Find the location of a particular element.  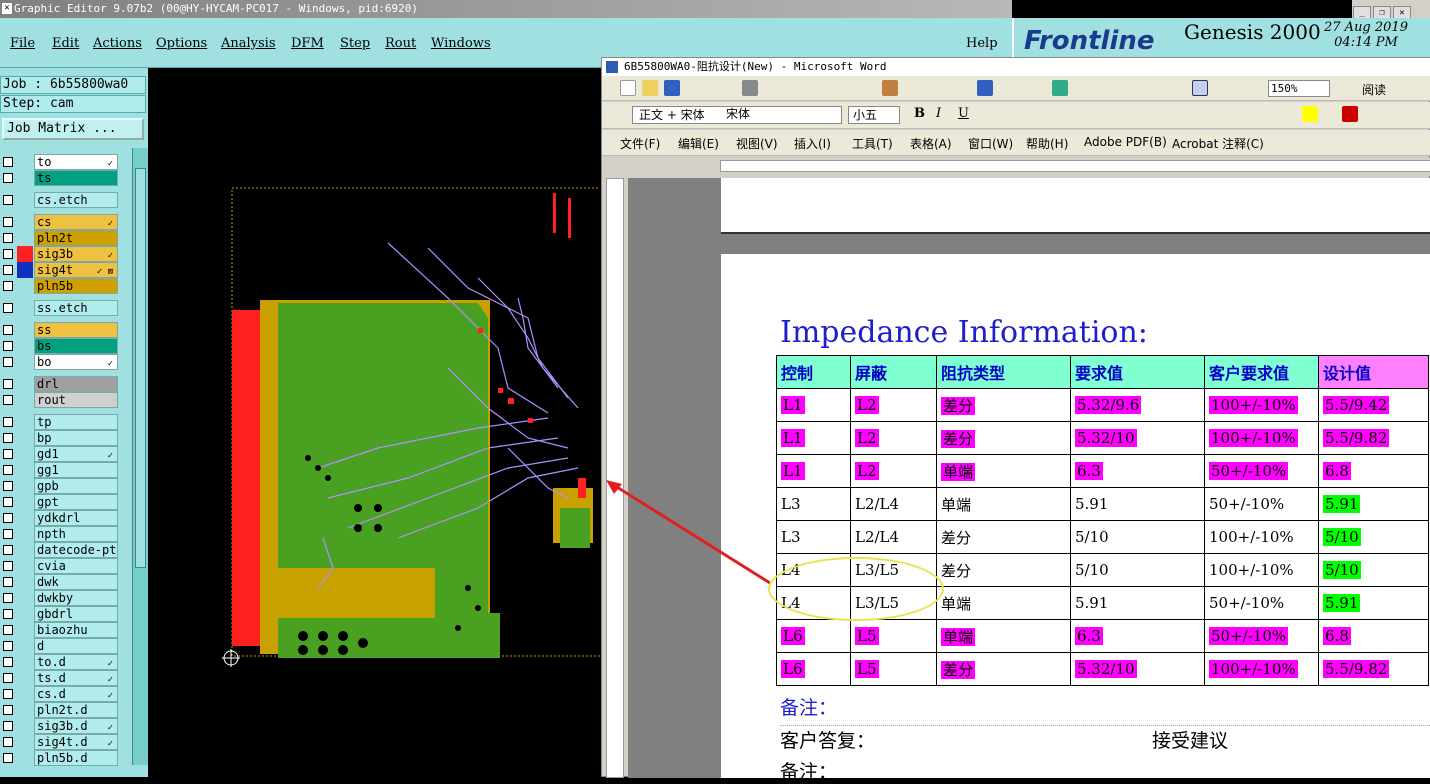

annotation-overlay is located at coordinates (688, 532).